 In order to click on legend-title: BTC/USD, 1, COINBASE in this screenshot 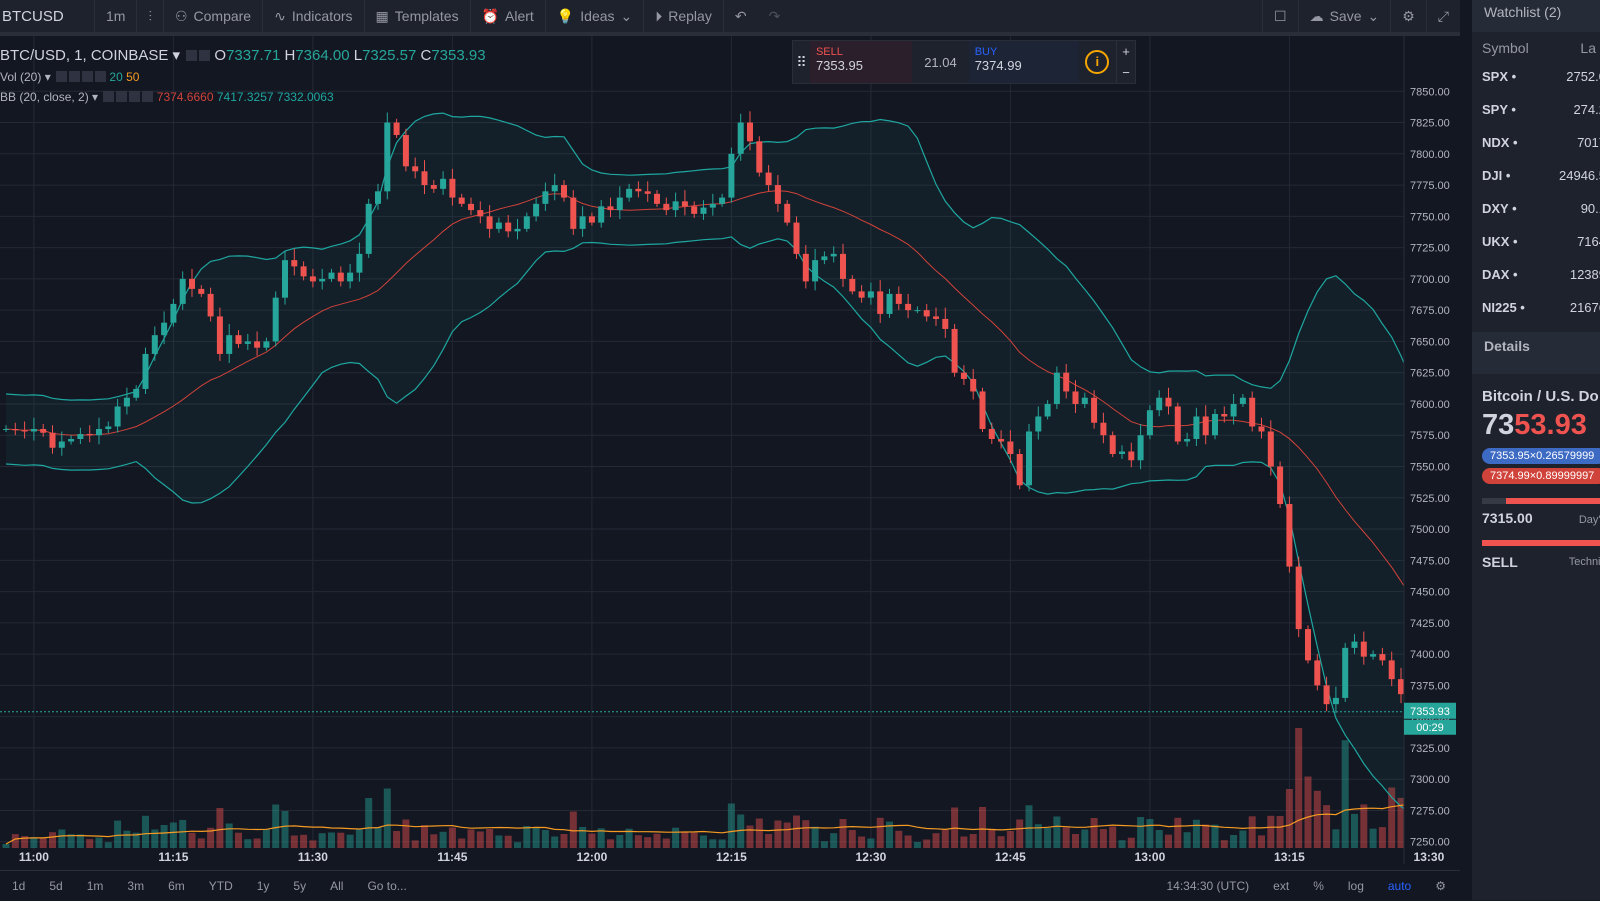, I will do `click(84, 55)`.